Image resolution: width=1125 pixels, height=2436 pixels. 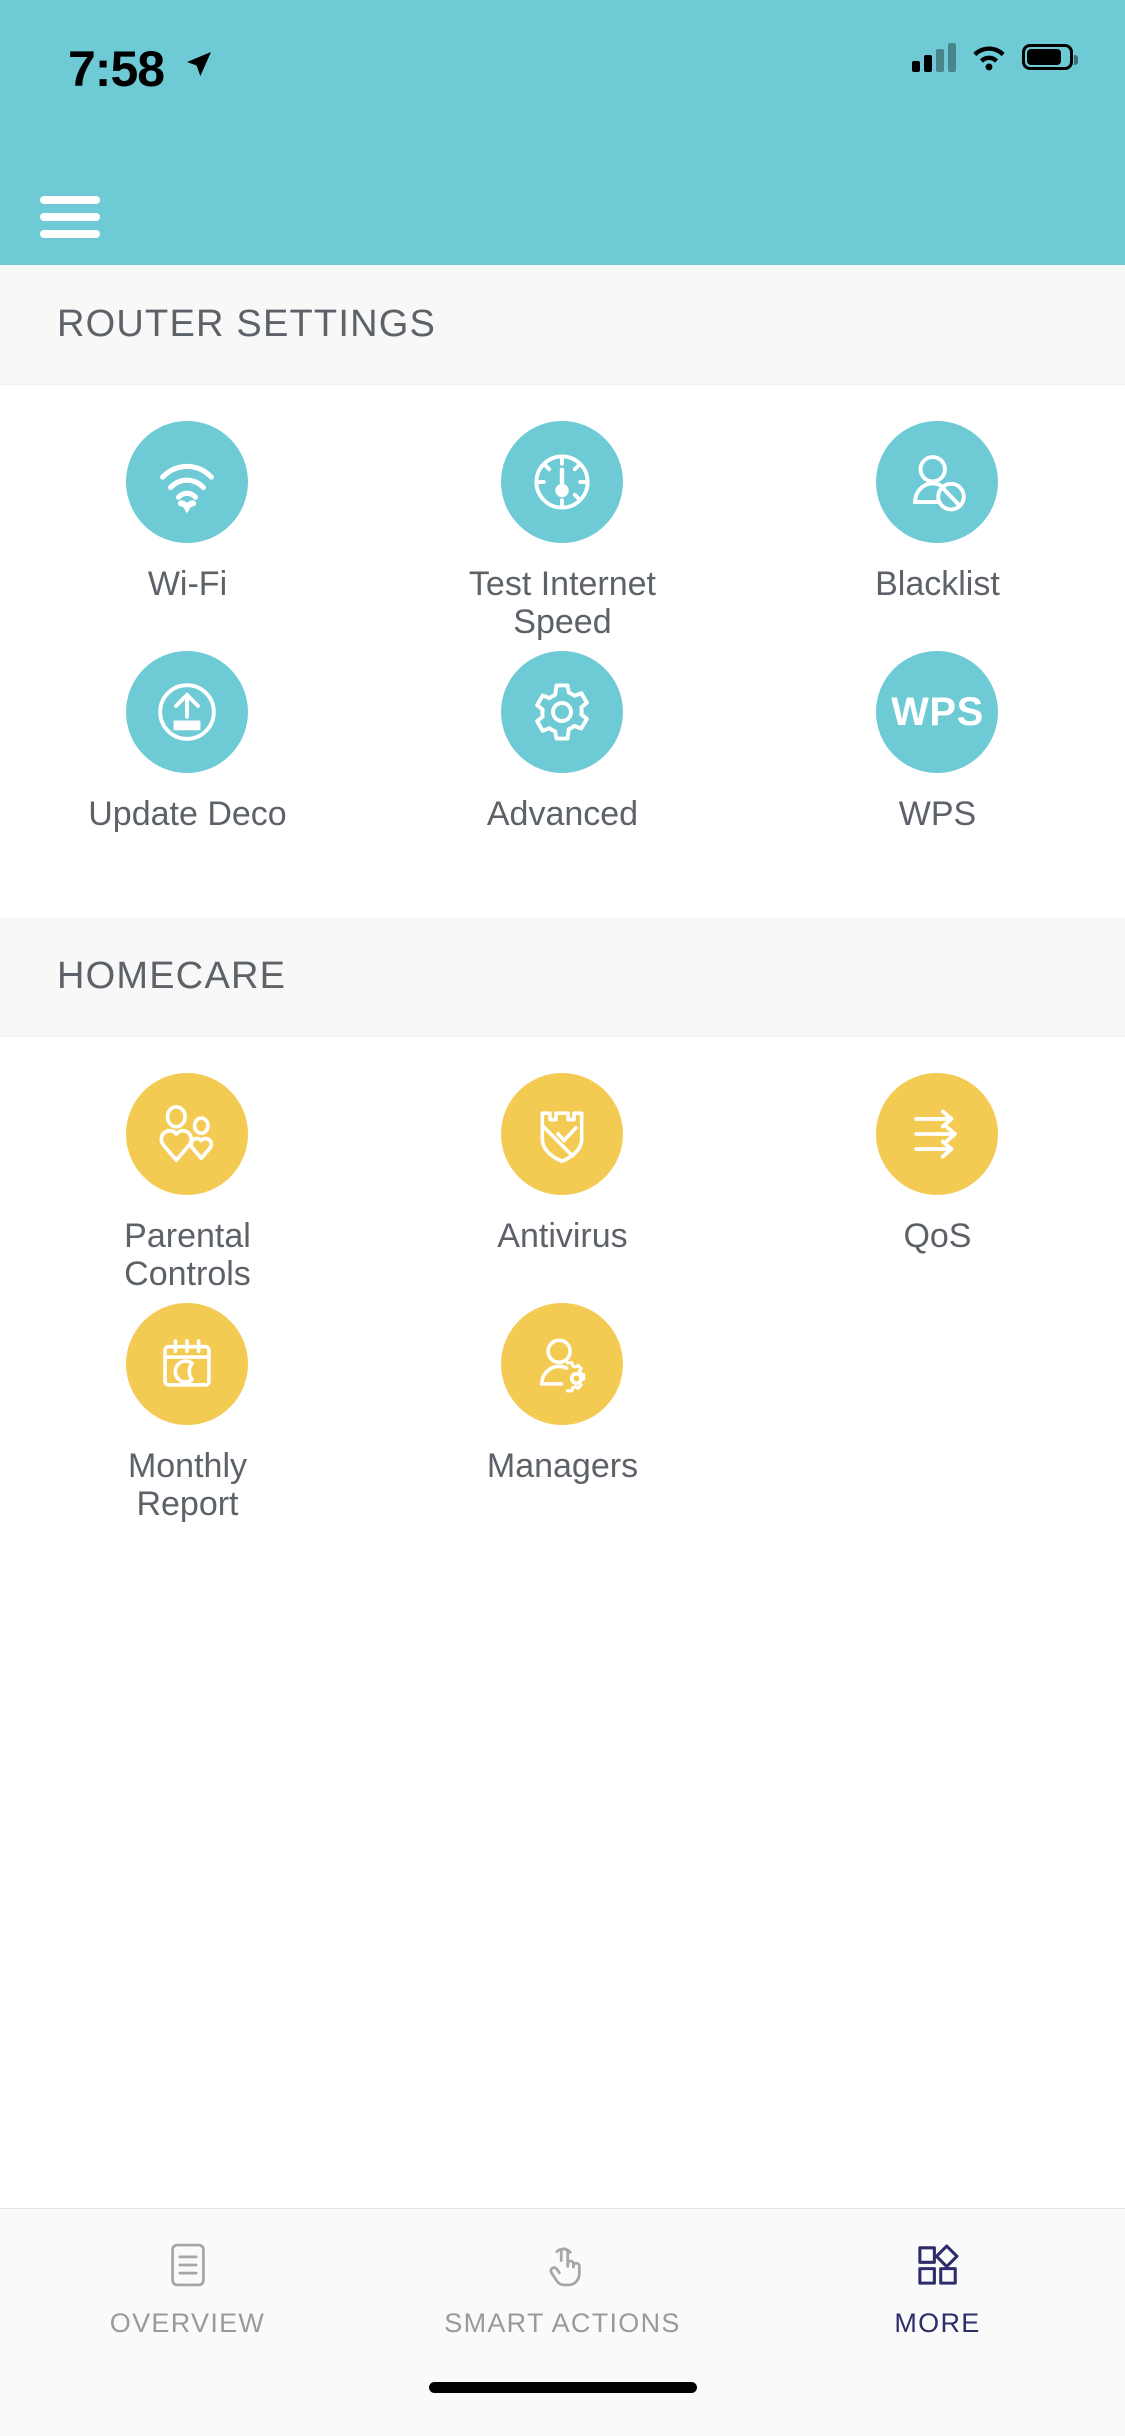 I want to click on wps-text-icon: WPS, so click(x=937, y=712).